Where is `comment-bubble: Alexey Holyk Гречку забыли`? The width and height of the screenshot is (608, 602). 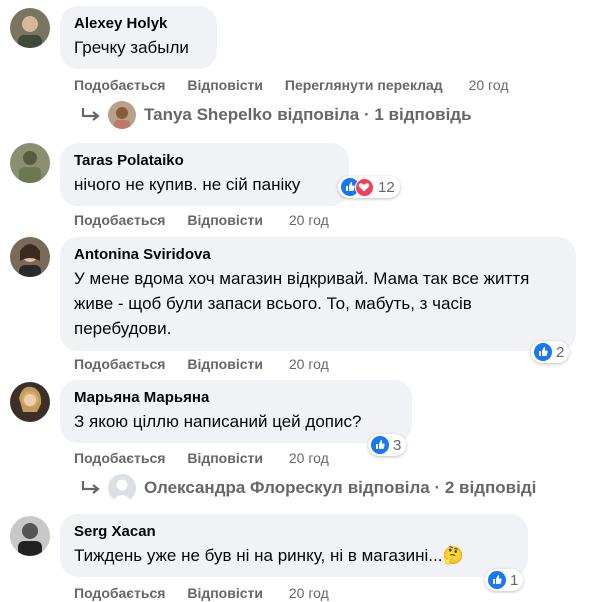 comment-bubble: Alexey Holyk Гречку забыли is located at coordinates (138, 37).